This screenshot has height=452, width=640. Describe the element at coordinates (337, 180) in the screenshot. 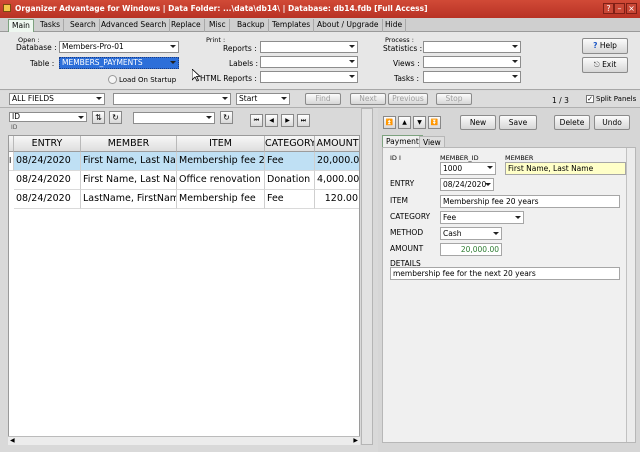

I see `cell-amount: 4,000.00` at that location.